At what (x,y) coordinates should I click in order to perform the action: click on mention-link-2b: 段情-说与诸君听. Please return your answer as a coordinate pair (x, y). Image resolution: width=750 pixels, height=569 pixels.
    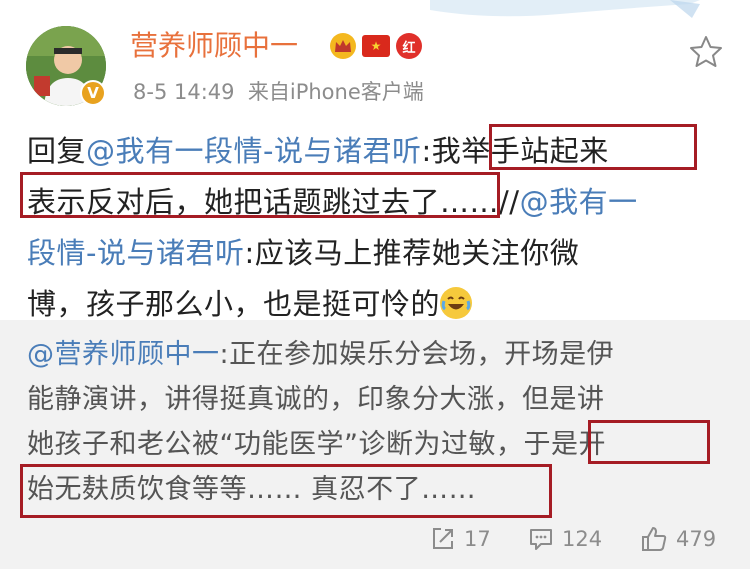
    Looking at the image, I should click on (135, 253).